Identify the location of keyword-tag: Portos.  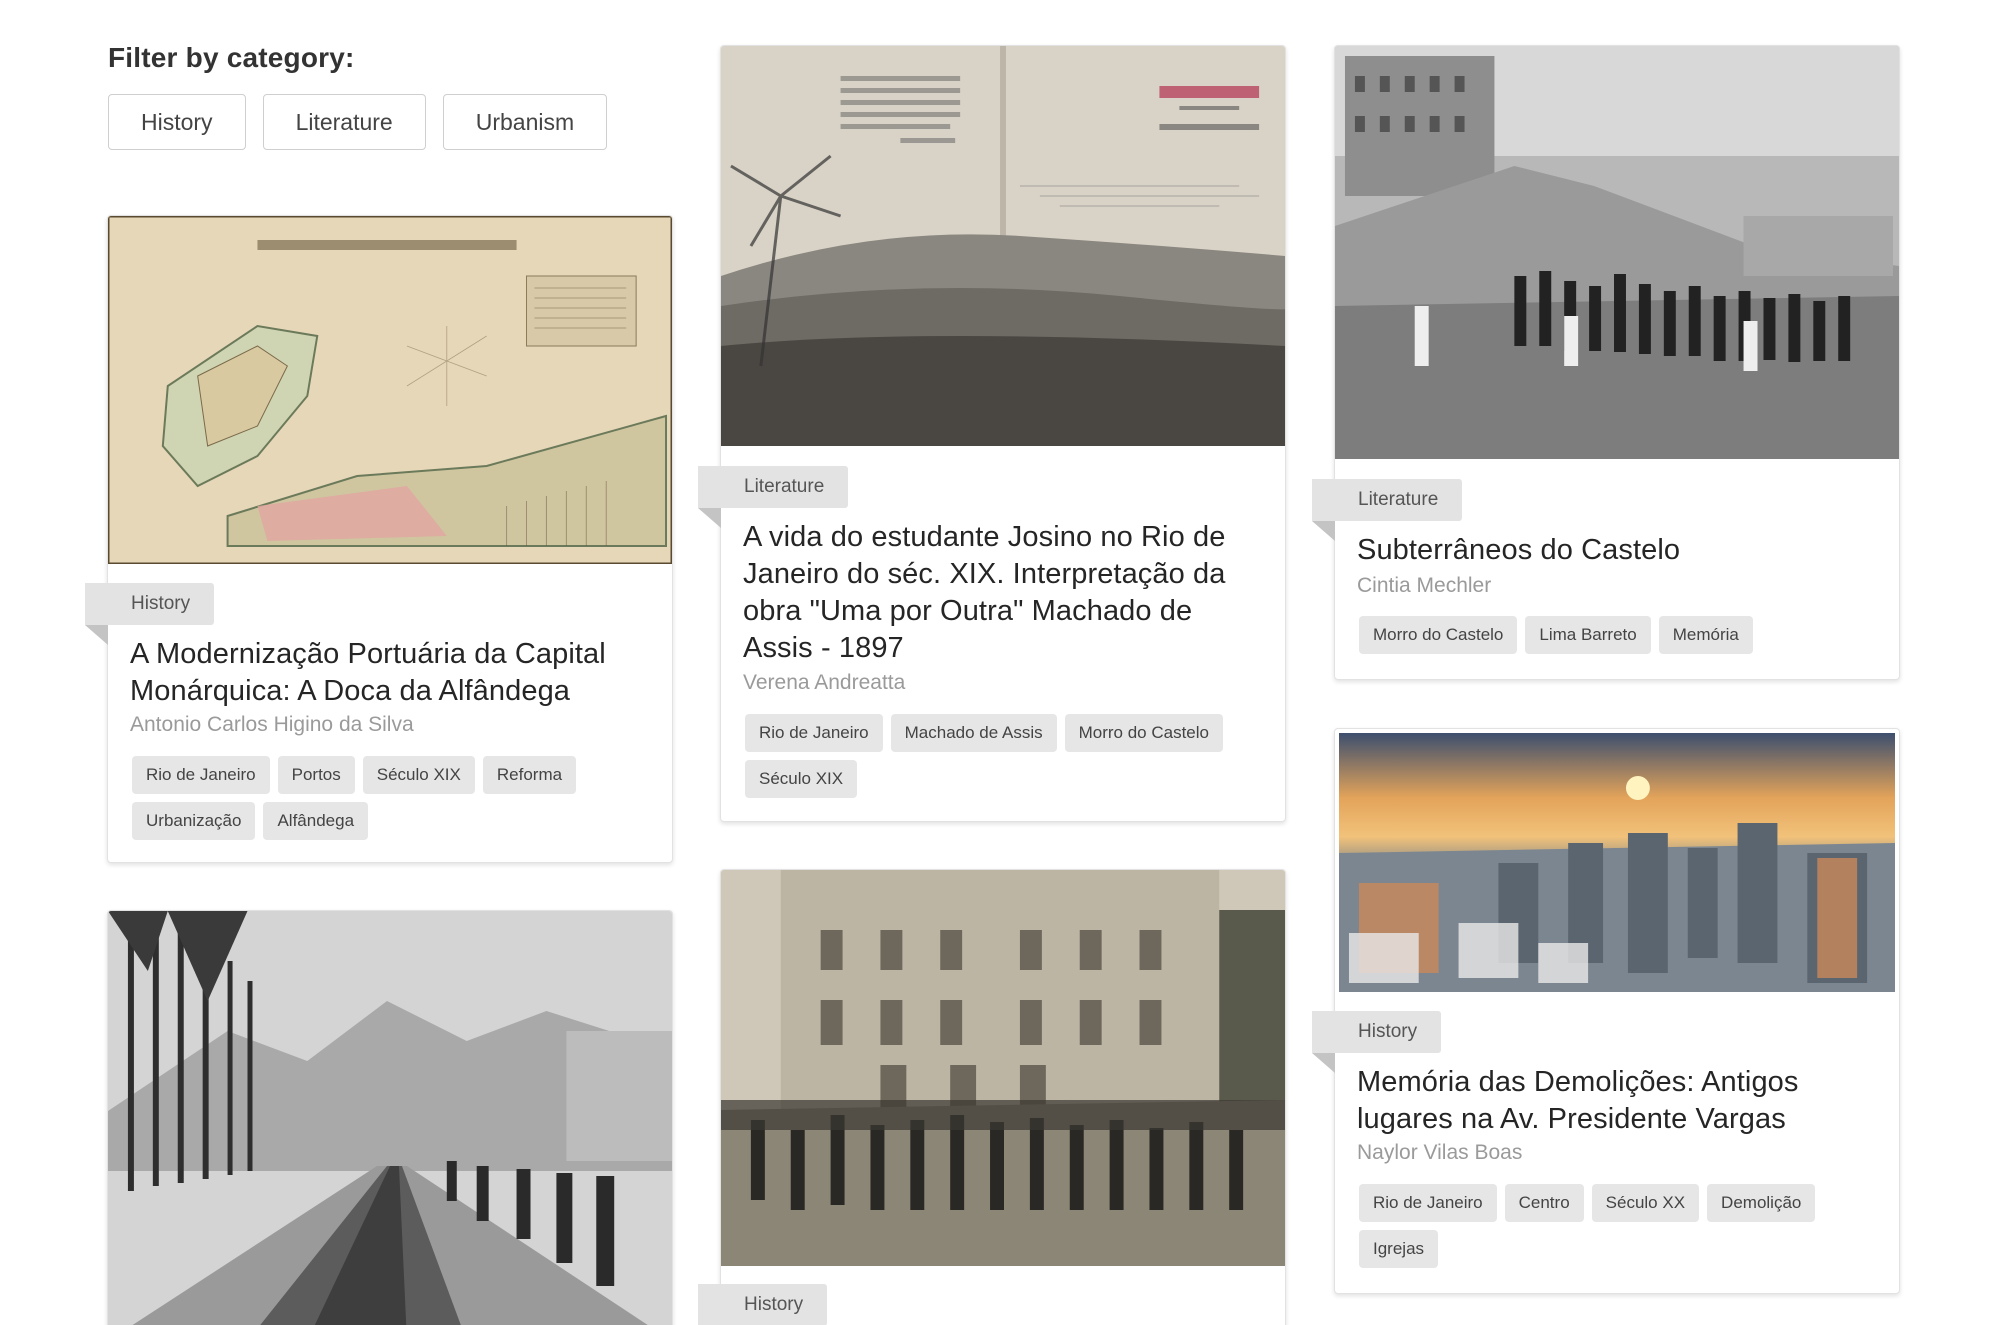
(316, 775).